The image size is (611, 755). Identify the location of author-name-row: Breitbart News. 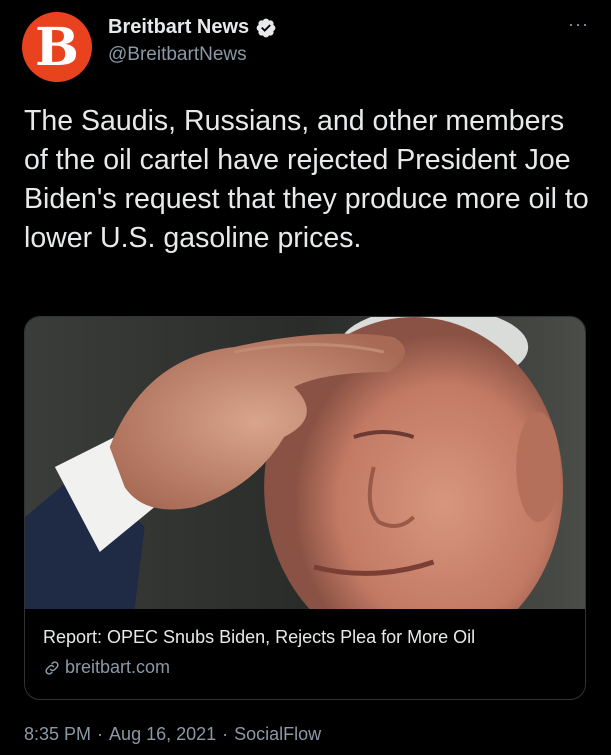
(192, 27).